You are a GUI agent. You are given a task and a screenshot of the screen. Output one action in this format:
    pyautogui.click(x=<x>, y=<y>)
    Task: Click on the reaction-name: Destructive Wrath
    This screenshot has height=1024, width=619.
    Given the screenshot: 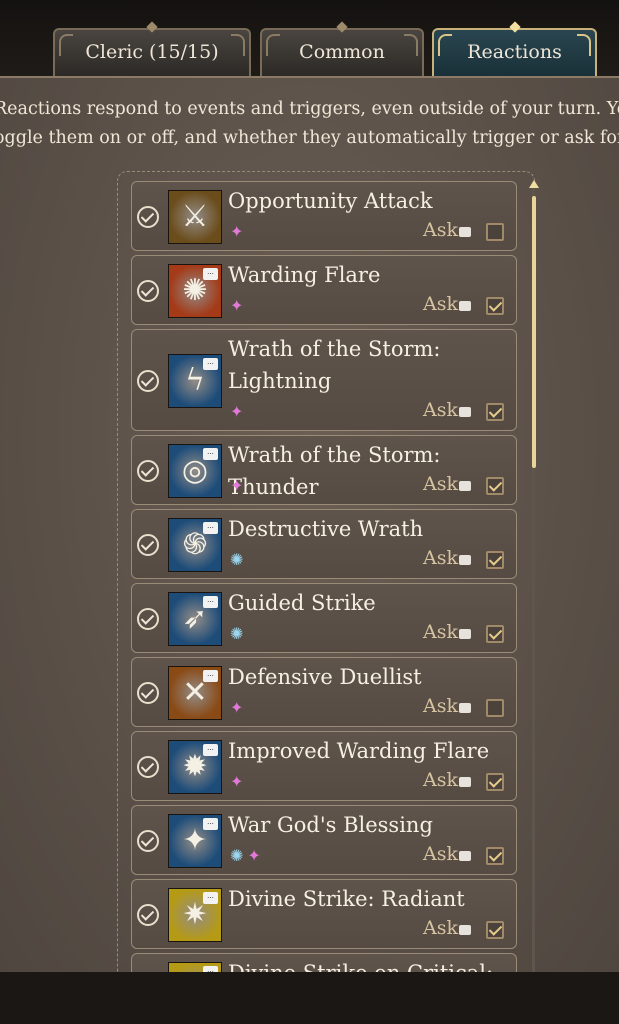 What is the action you would take?
    pyautogui.click(x=326, y=529)
    